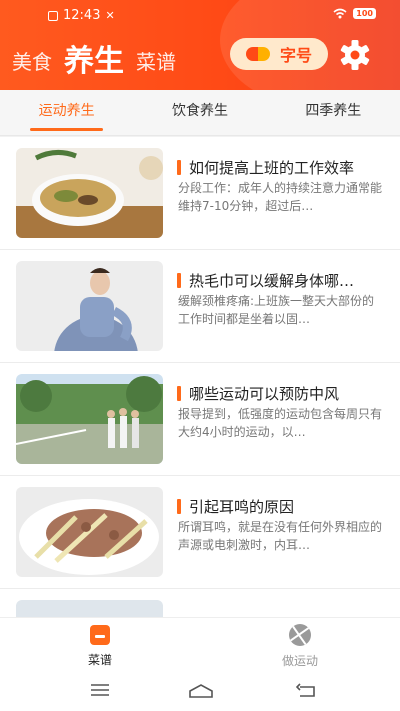  I want to click on battery-indicator: 100, so click(364, 13).